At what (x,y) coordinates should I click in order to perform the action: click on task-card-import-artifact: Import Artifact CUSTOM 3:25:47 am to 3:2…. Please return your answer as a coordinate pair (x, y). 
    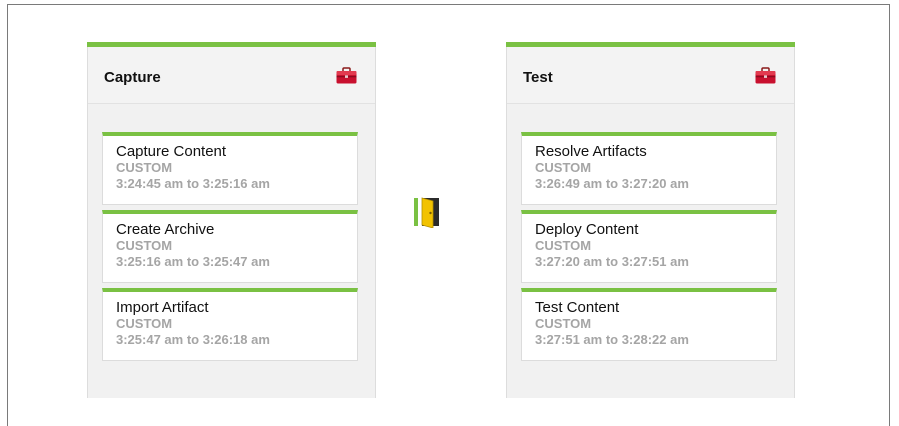
    Looking at the image, I should click on (230, 324).